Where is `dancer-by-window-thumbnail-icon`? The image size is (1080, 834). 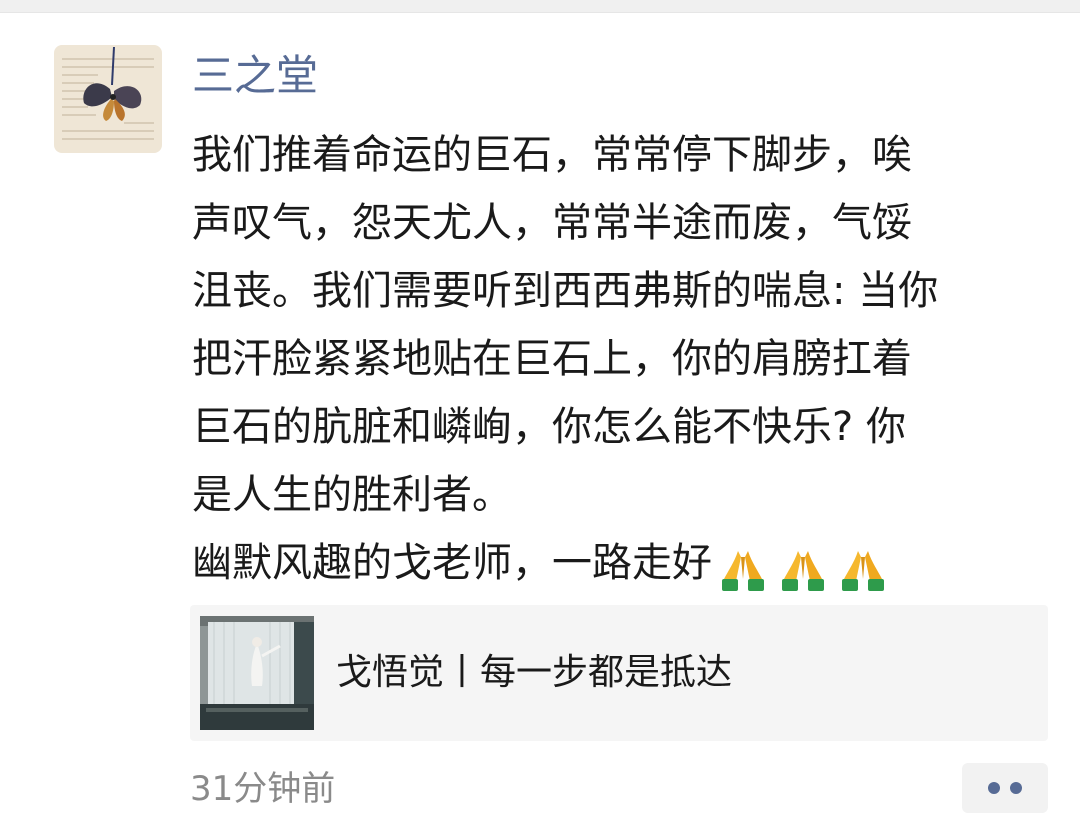
dancer-by-window-thumbnail-icon is located at coordinates (257, 673).